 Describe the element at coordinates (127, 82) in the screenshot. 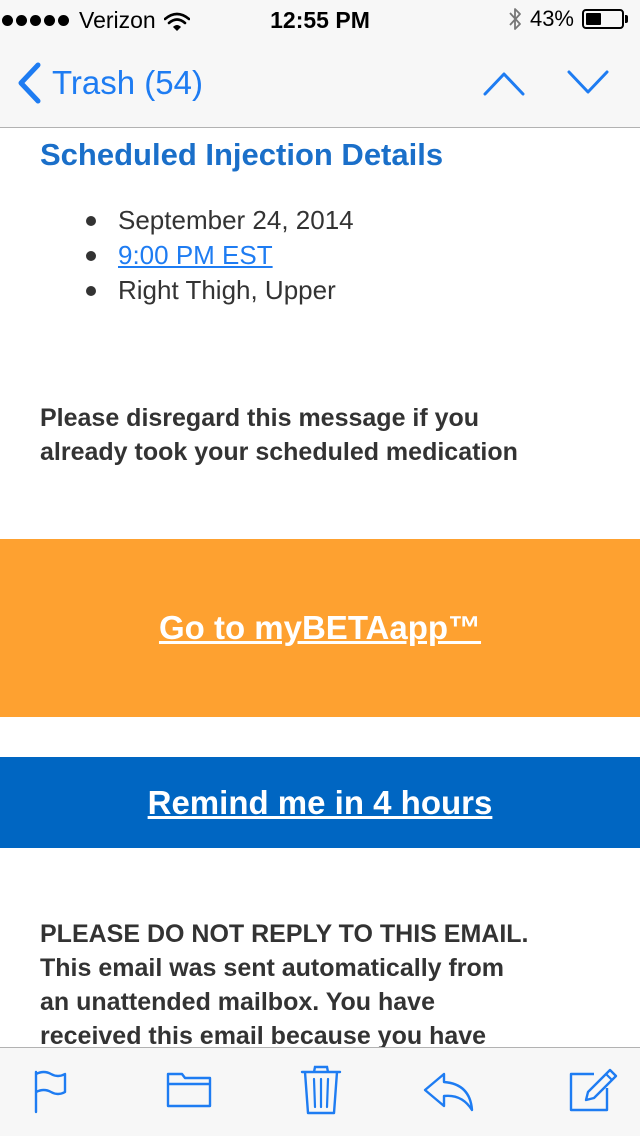

I see `back-label: Trash (54)` at that location.